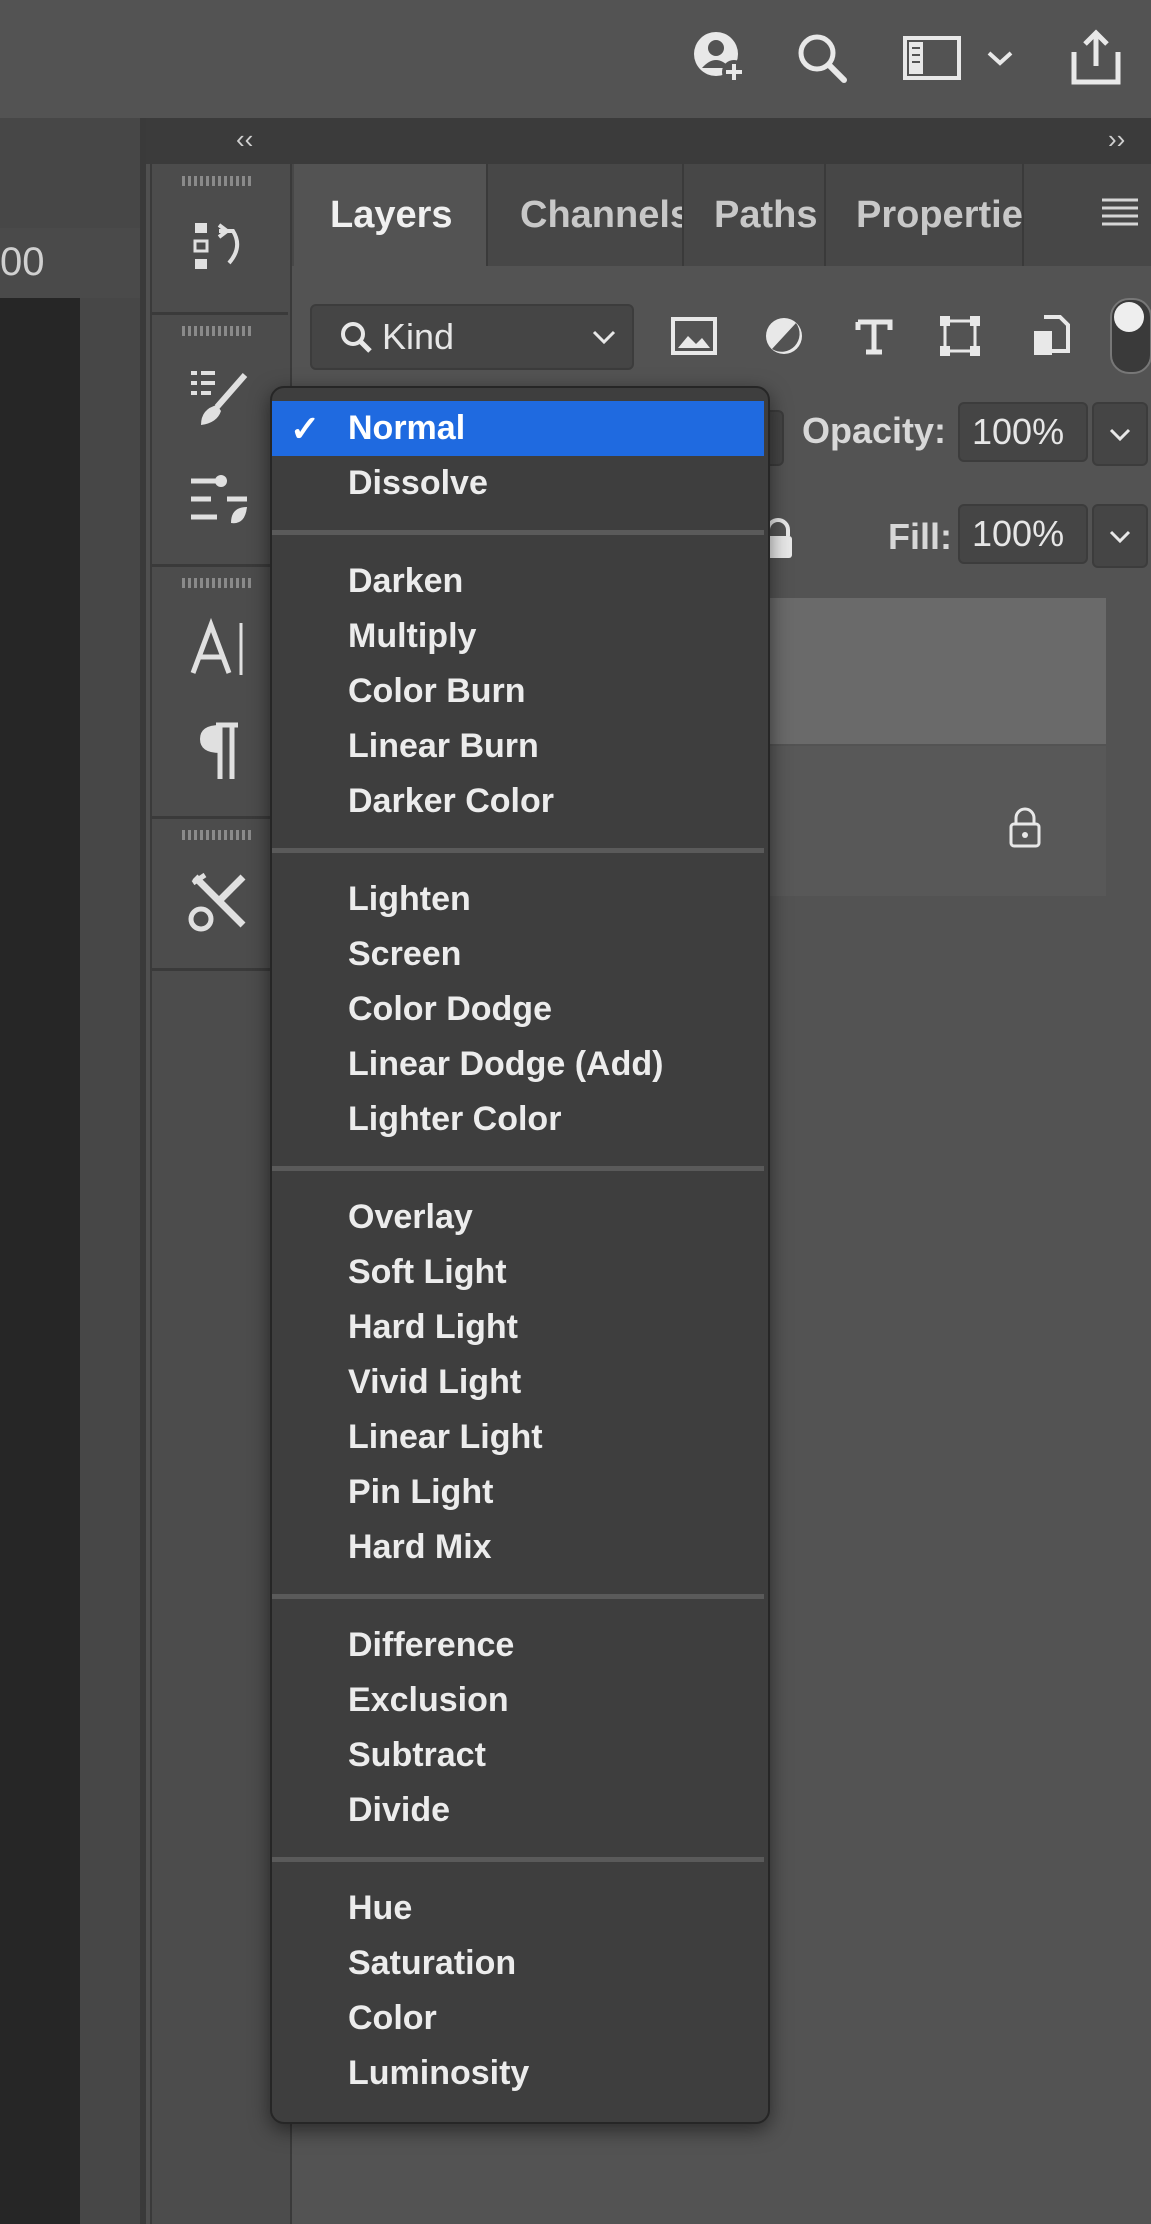  Describe the element at coordinates (784, 336) in the screenshot. I see `adjustment-filter-icon` at that location.